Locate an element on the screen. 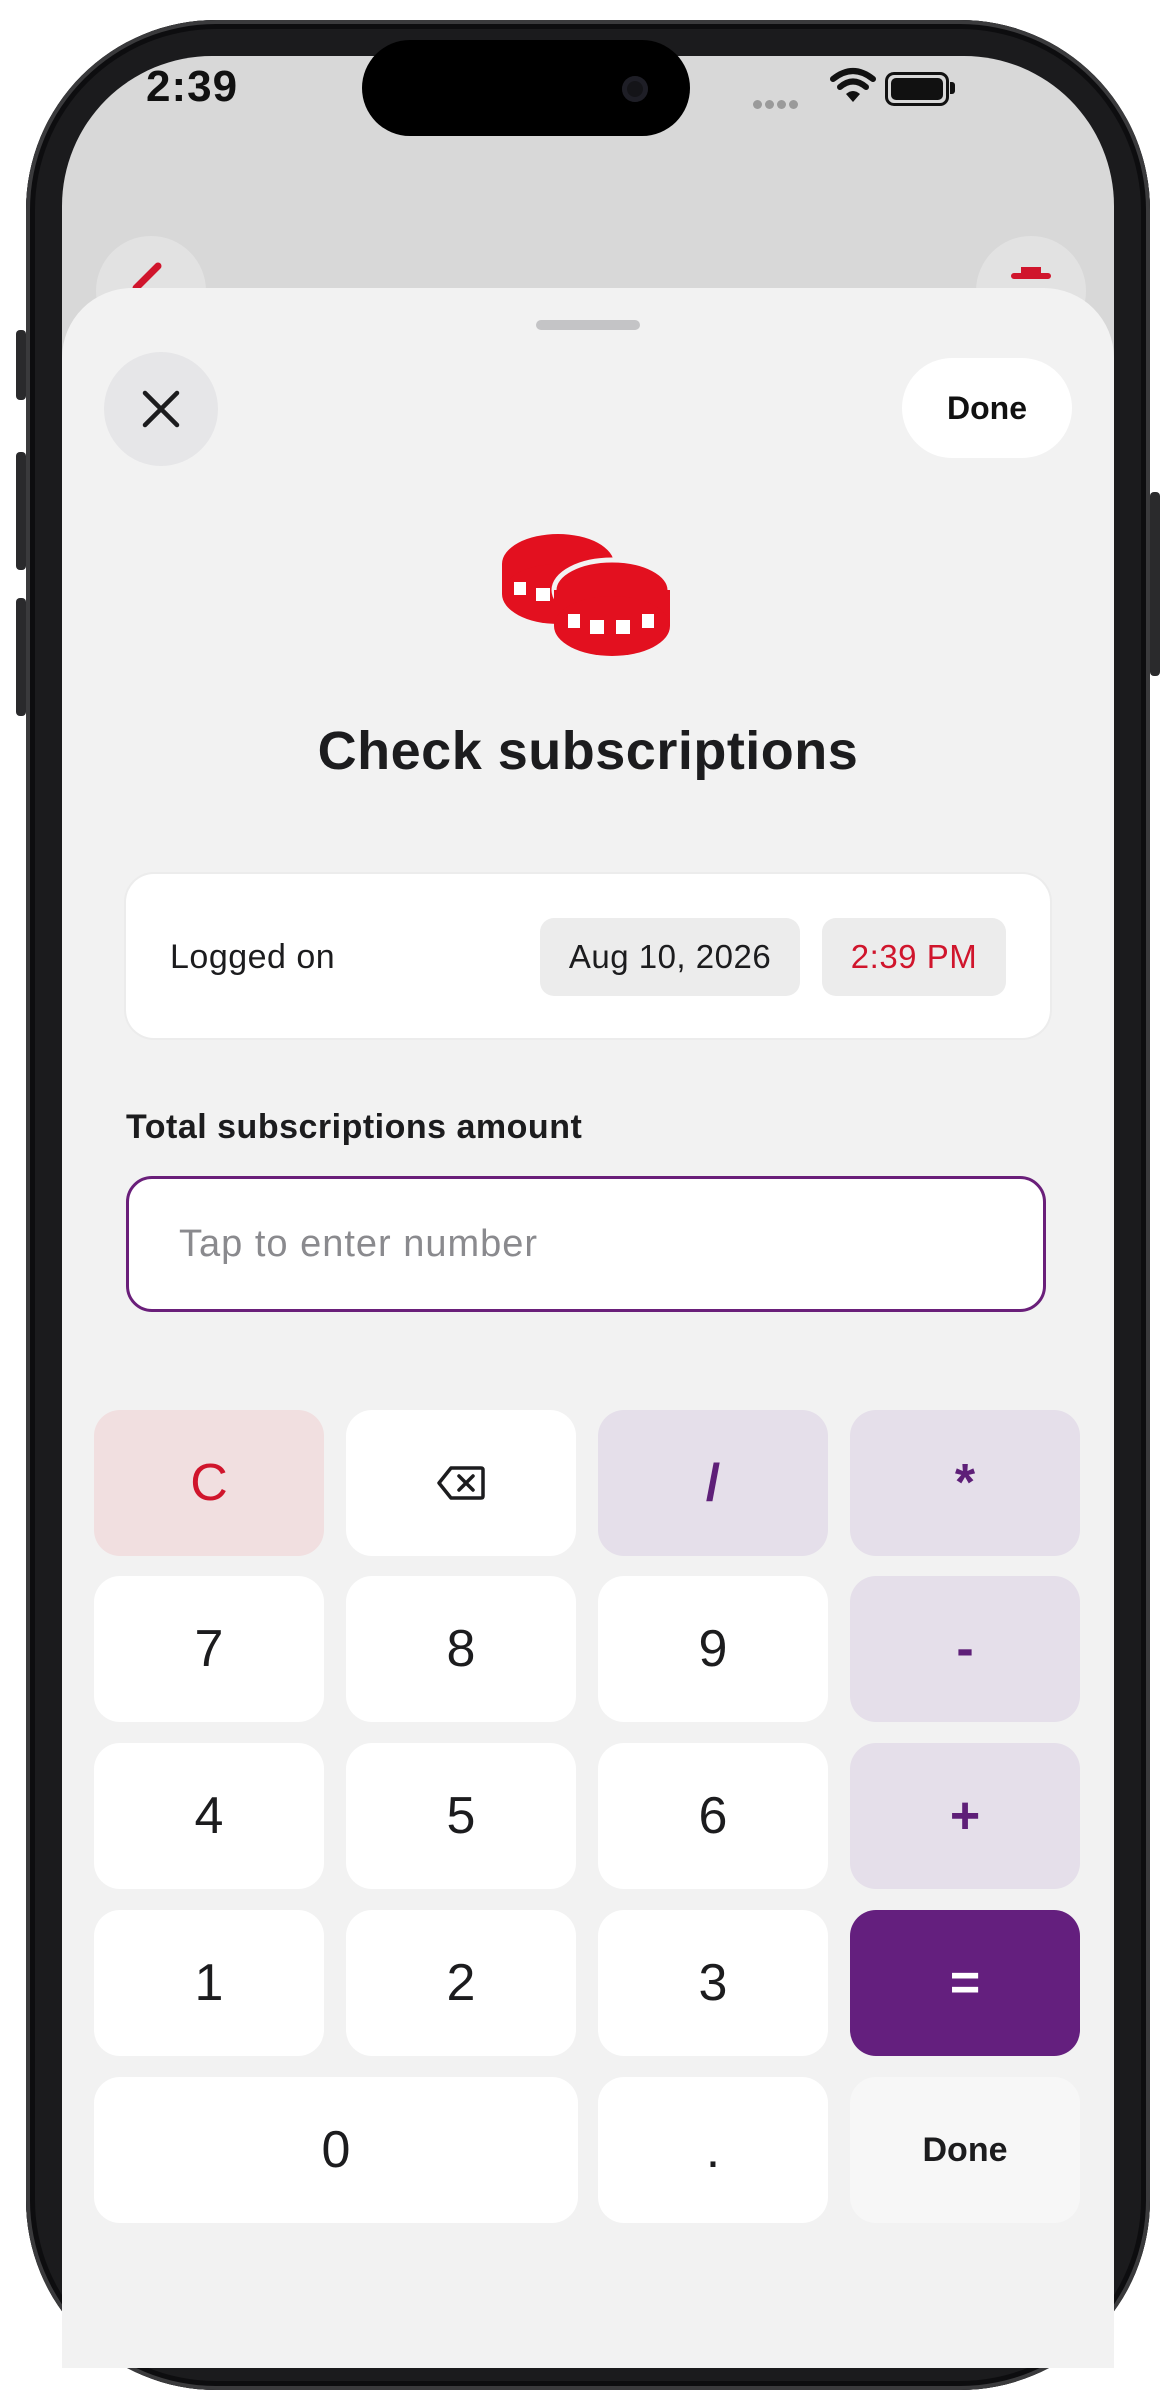 The width and height of the screenshot is (1176, 2407). status-time: 2:39 is located at coordinates (192, 86).